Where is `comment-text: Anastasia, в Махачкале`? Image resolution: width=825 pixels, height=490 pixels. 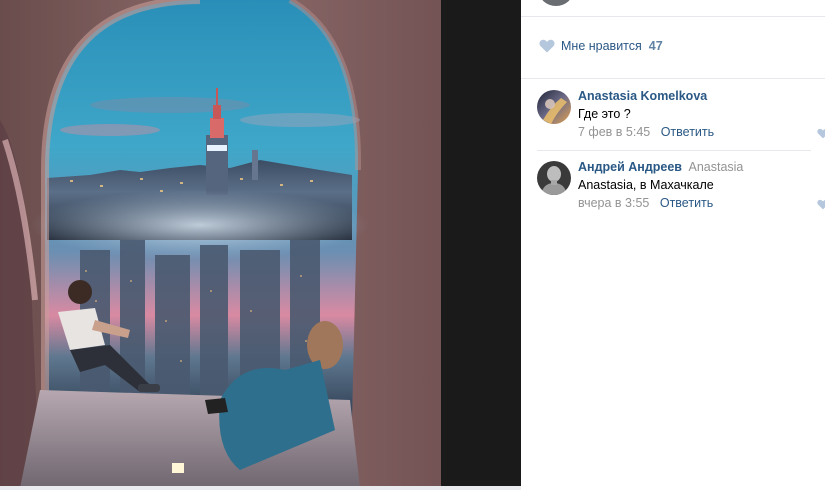
comment-text: Anastasia, в Махачкале is located at coordinates (646, 185).